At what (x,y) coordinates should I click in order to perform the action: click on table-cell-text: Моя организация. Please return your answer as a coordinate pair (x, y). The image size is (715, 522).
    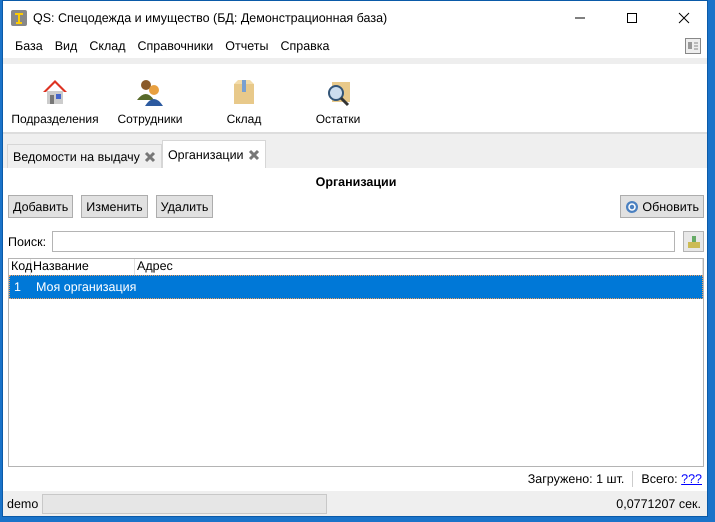
    Looking at the image, I should click on (85, 287).